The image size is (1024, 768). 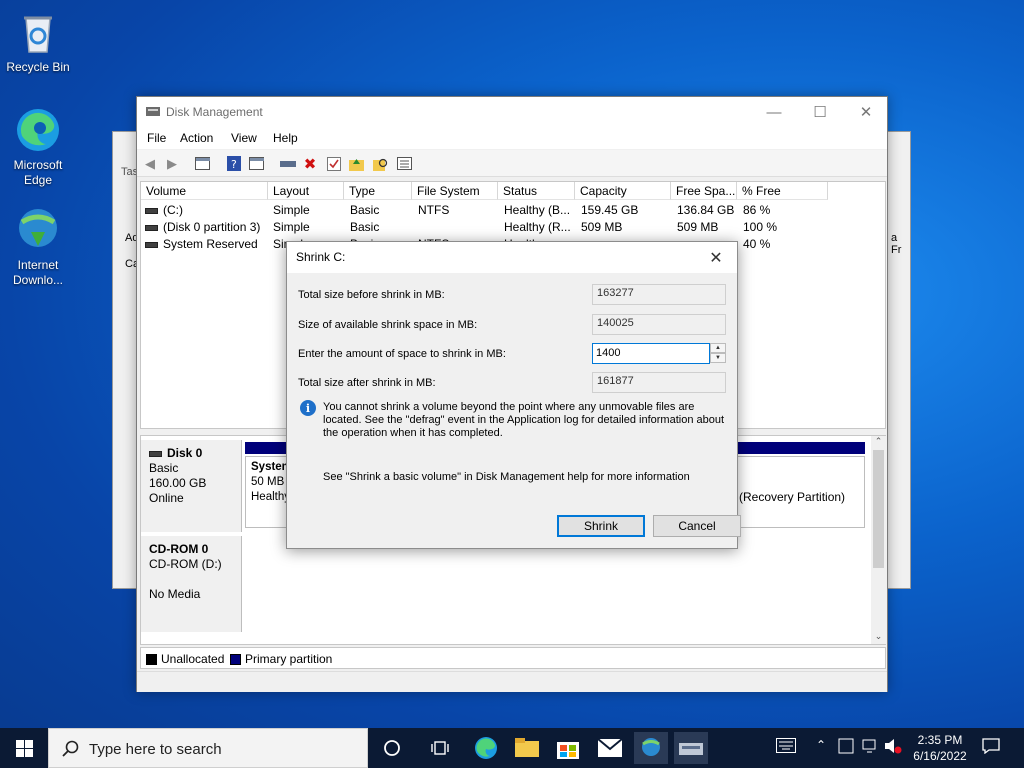 What do you see at coordinates (512, 681) in the screenshot?
I see `status-bar` at bounding box center [512, 681].